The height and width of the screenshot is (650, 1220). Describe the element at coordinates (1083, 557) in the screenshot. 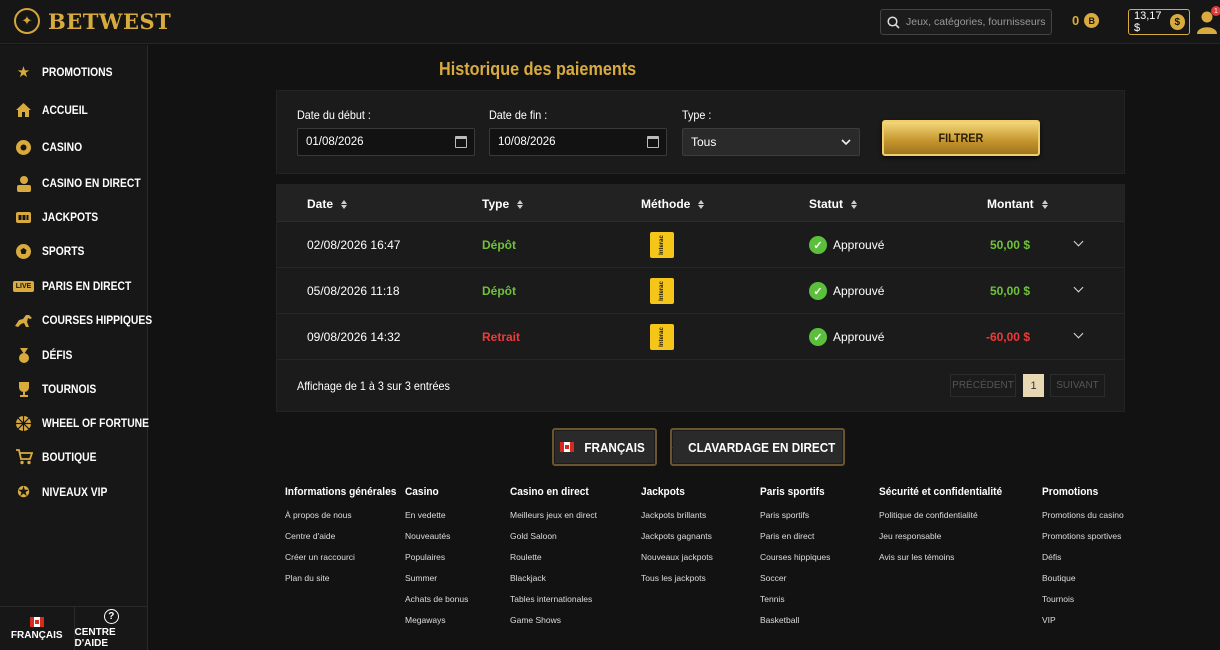

I see `footer-link: Défis` at that location.